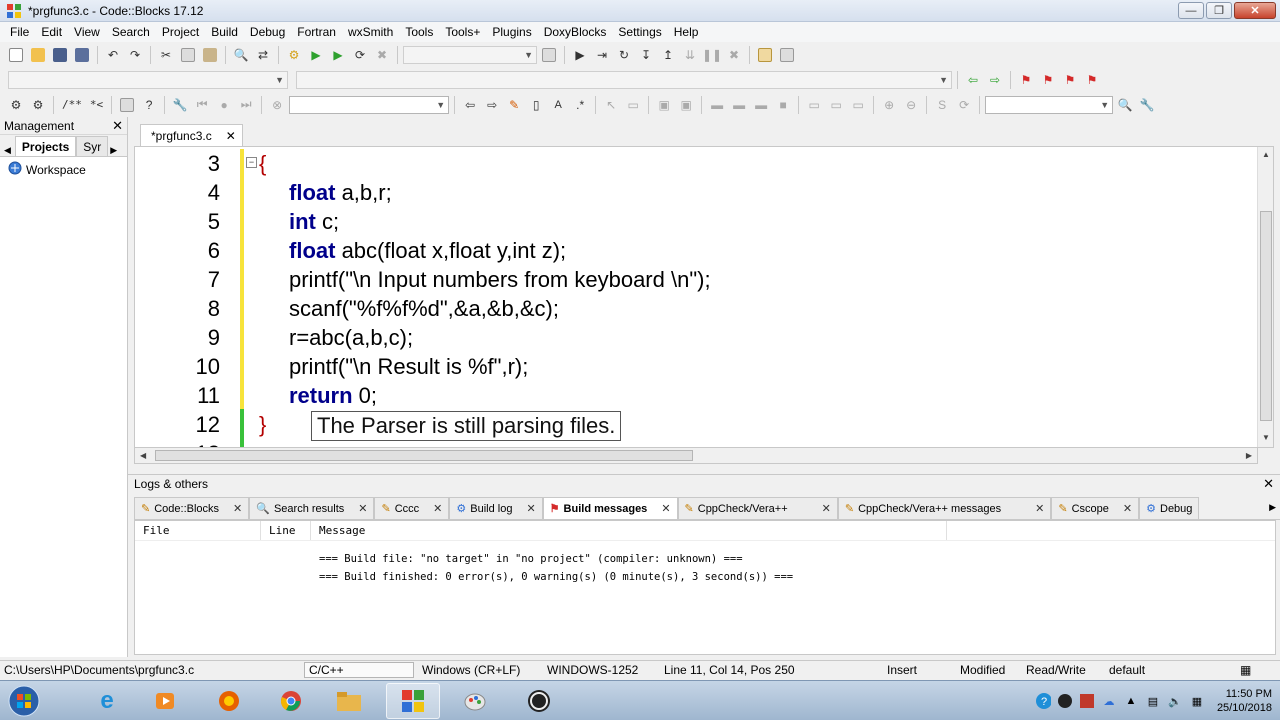 The height and width of the screenshot is (720, 1280). Describe the element at coordinates (263, 55) in the screenshot. I see `replace-icon: ⇄` at that location.